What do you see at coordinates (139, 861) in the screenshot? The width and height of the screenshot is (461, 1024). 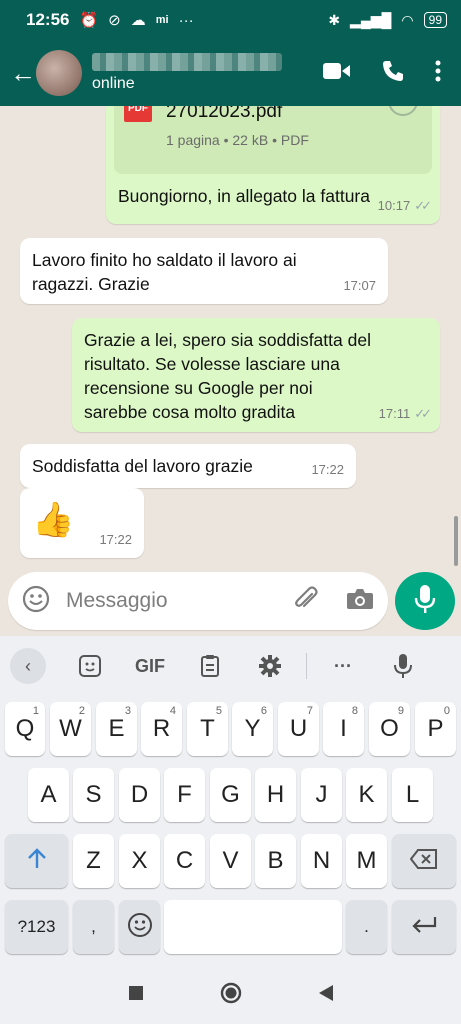 I see `key-x: X` at bounding box center [139, 861].